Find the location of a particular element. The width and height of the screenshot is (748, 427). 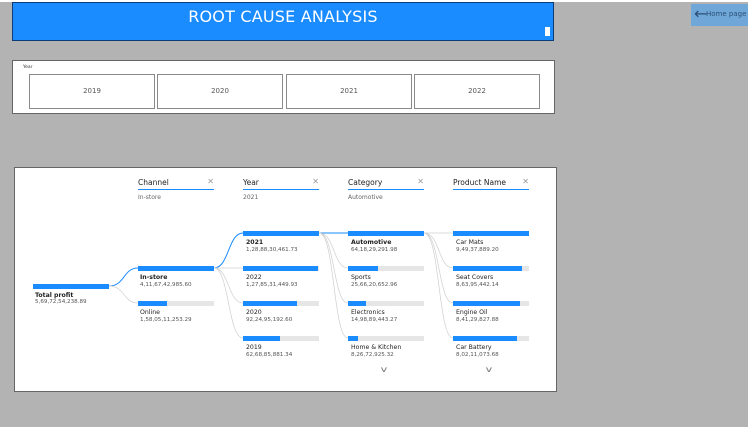

column-title: Channel is located at coordinates (153, 182).